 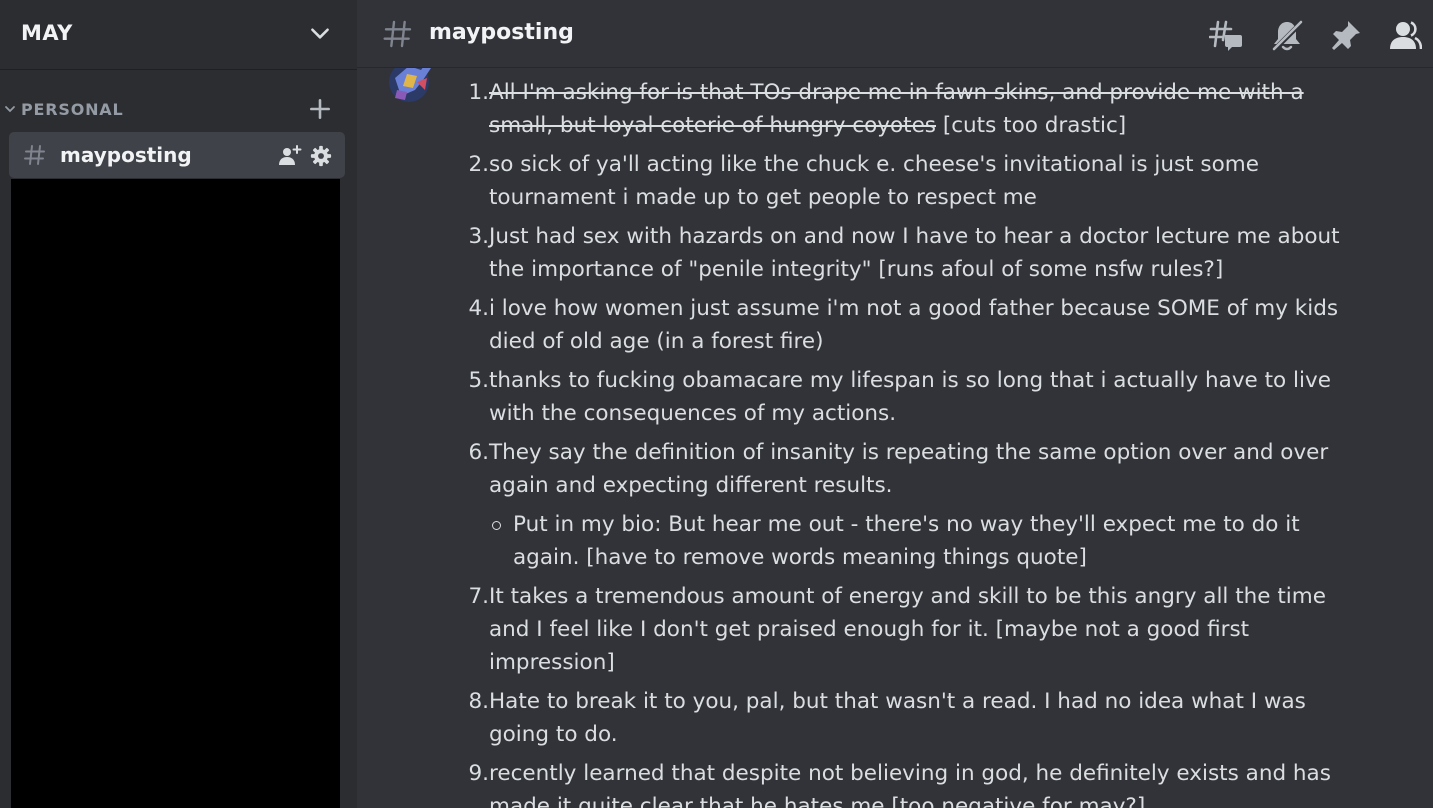 I want to click on list-number: 2., so click(x=478, y=164).